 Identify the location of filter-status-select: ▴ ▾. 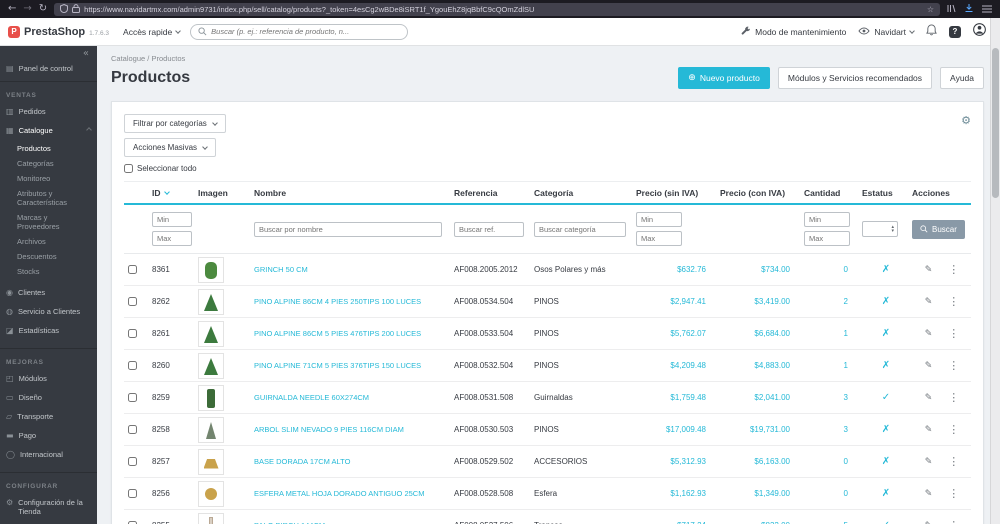
(880, 229).